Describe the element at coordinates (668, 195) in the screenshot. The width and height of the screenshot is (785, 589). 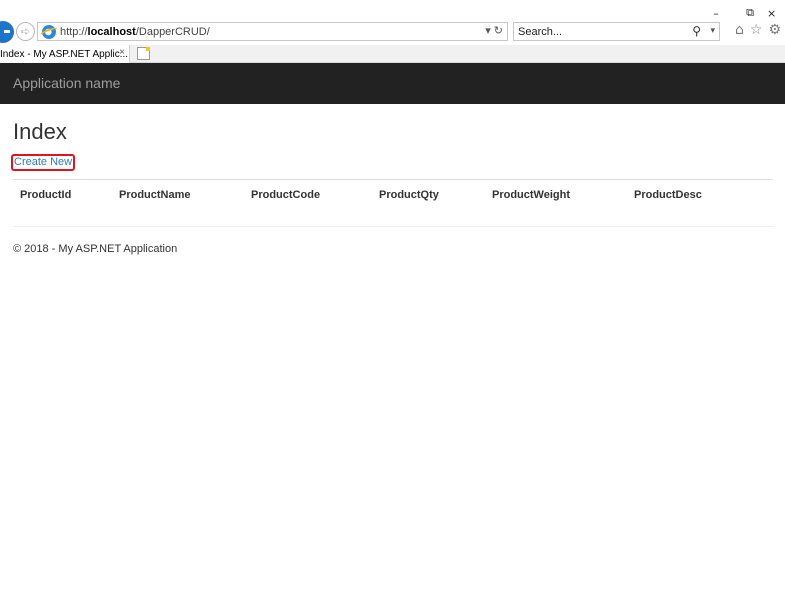
I see `column-header-product-desc: ProductDesc` at that location.